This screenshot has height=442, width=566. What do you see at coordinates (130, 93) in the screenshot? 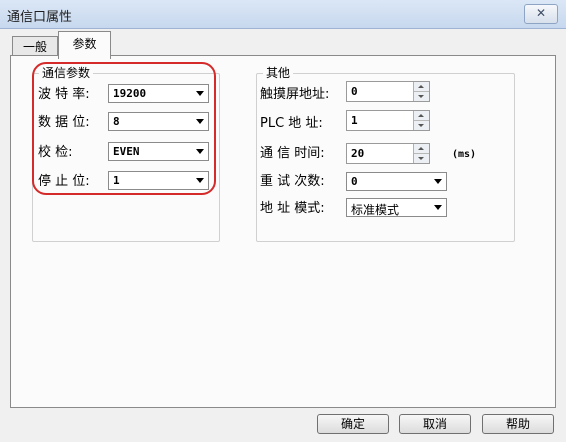
I see `baud-rate-value: 19200` at bounding box center [130, 93].